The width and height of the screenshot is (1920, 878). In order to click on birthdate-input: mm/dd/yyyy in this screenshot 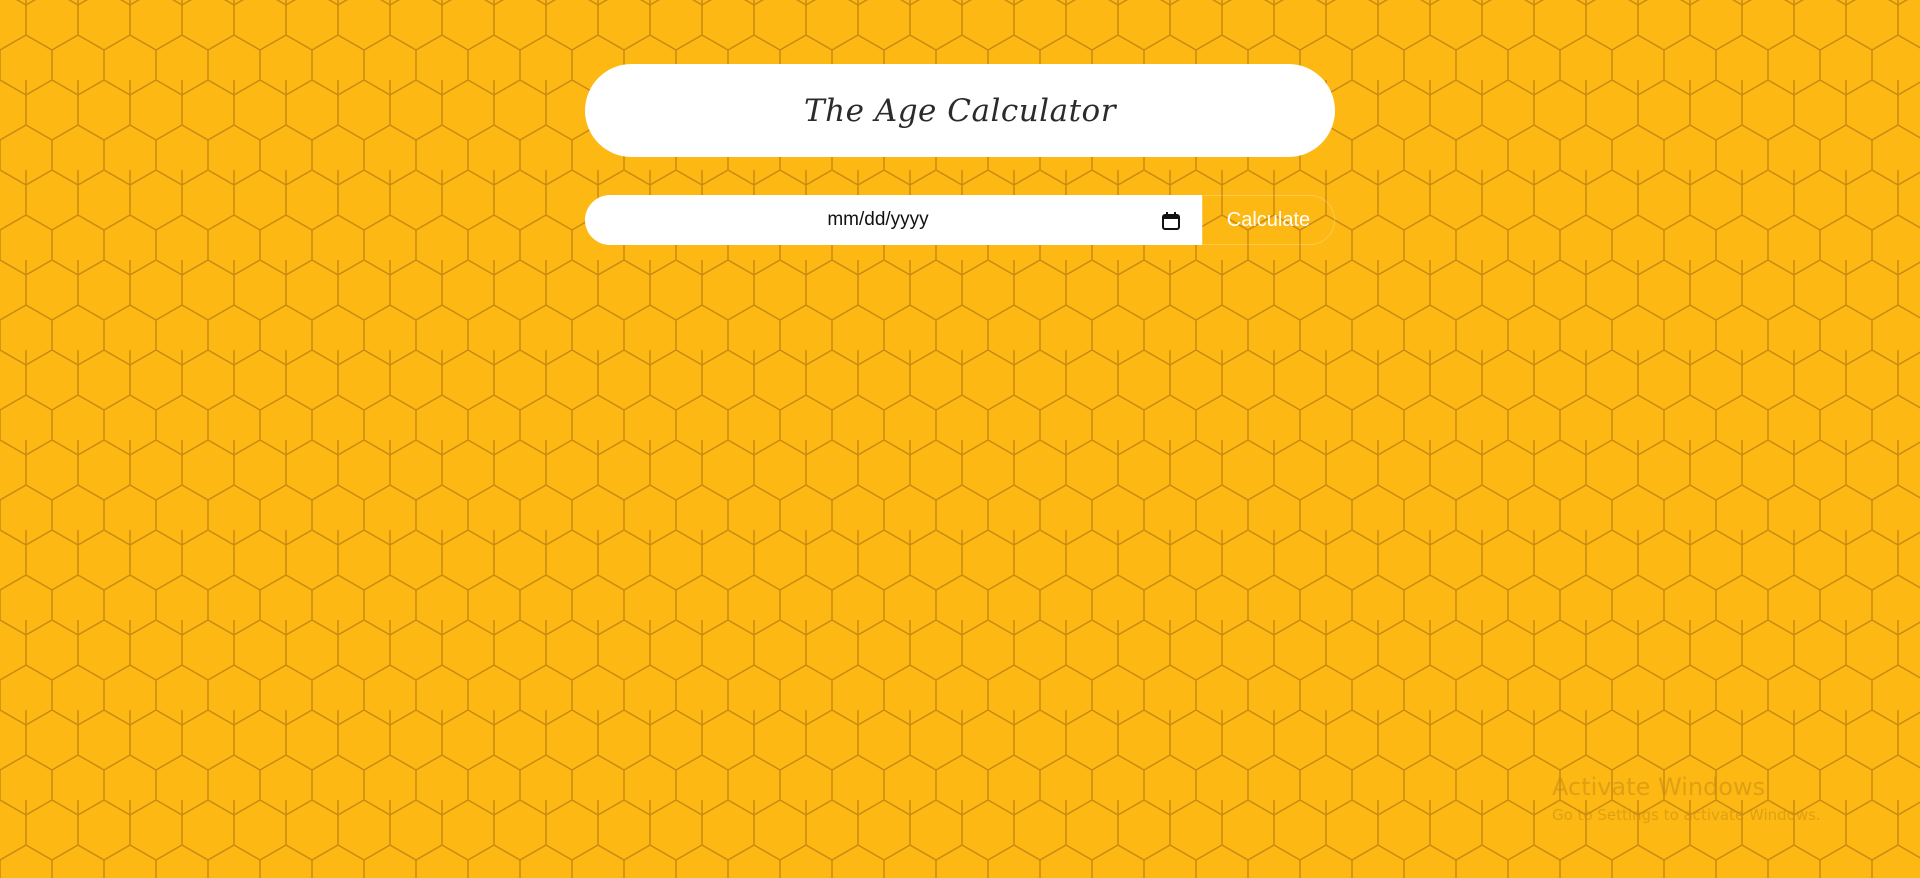, I will do `click(893, 220)`.